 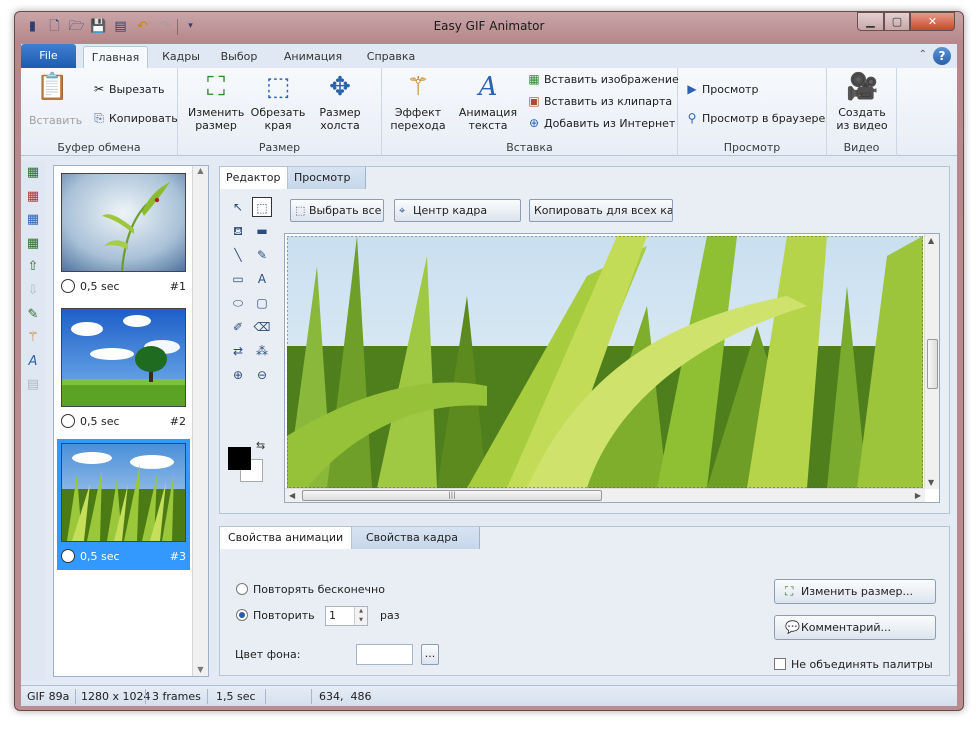 What do you see at coordinates (262, 207) in the screenshot?
I see `select-rect-icon: ⬚` at bounding box center [262, 207].